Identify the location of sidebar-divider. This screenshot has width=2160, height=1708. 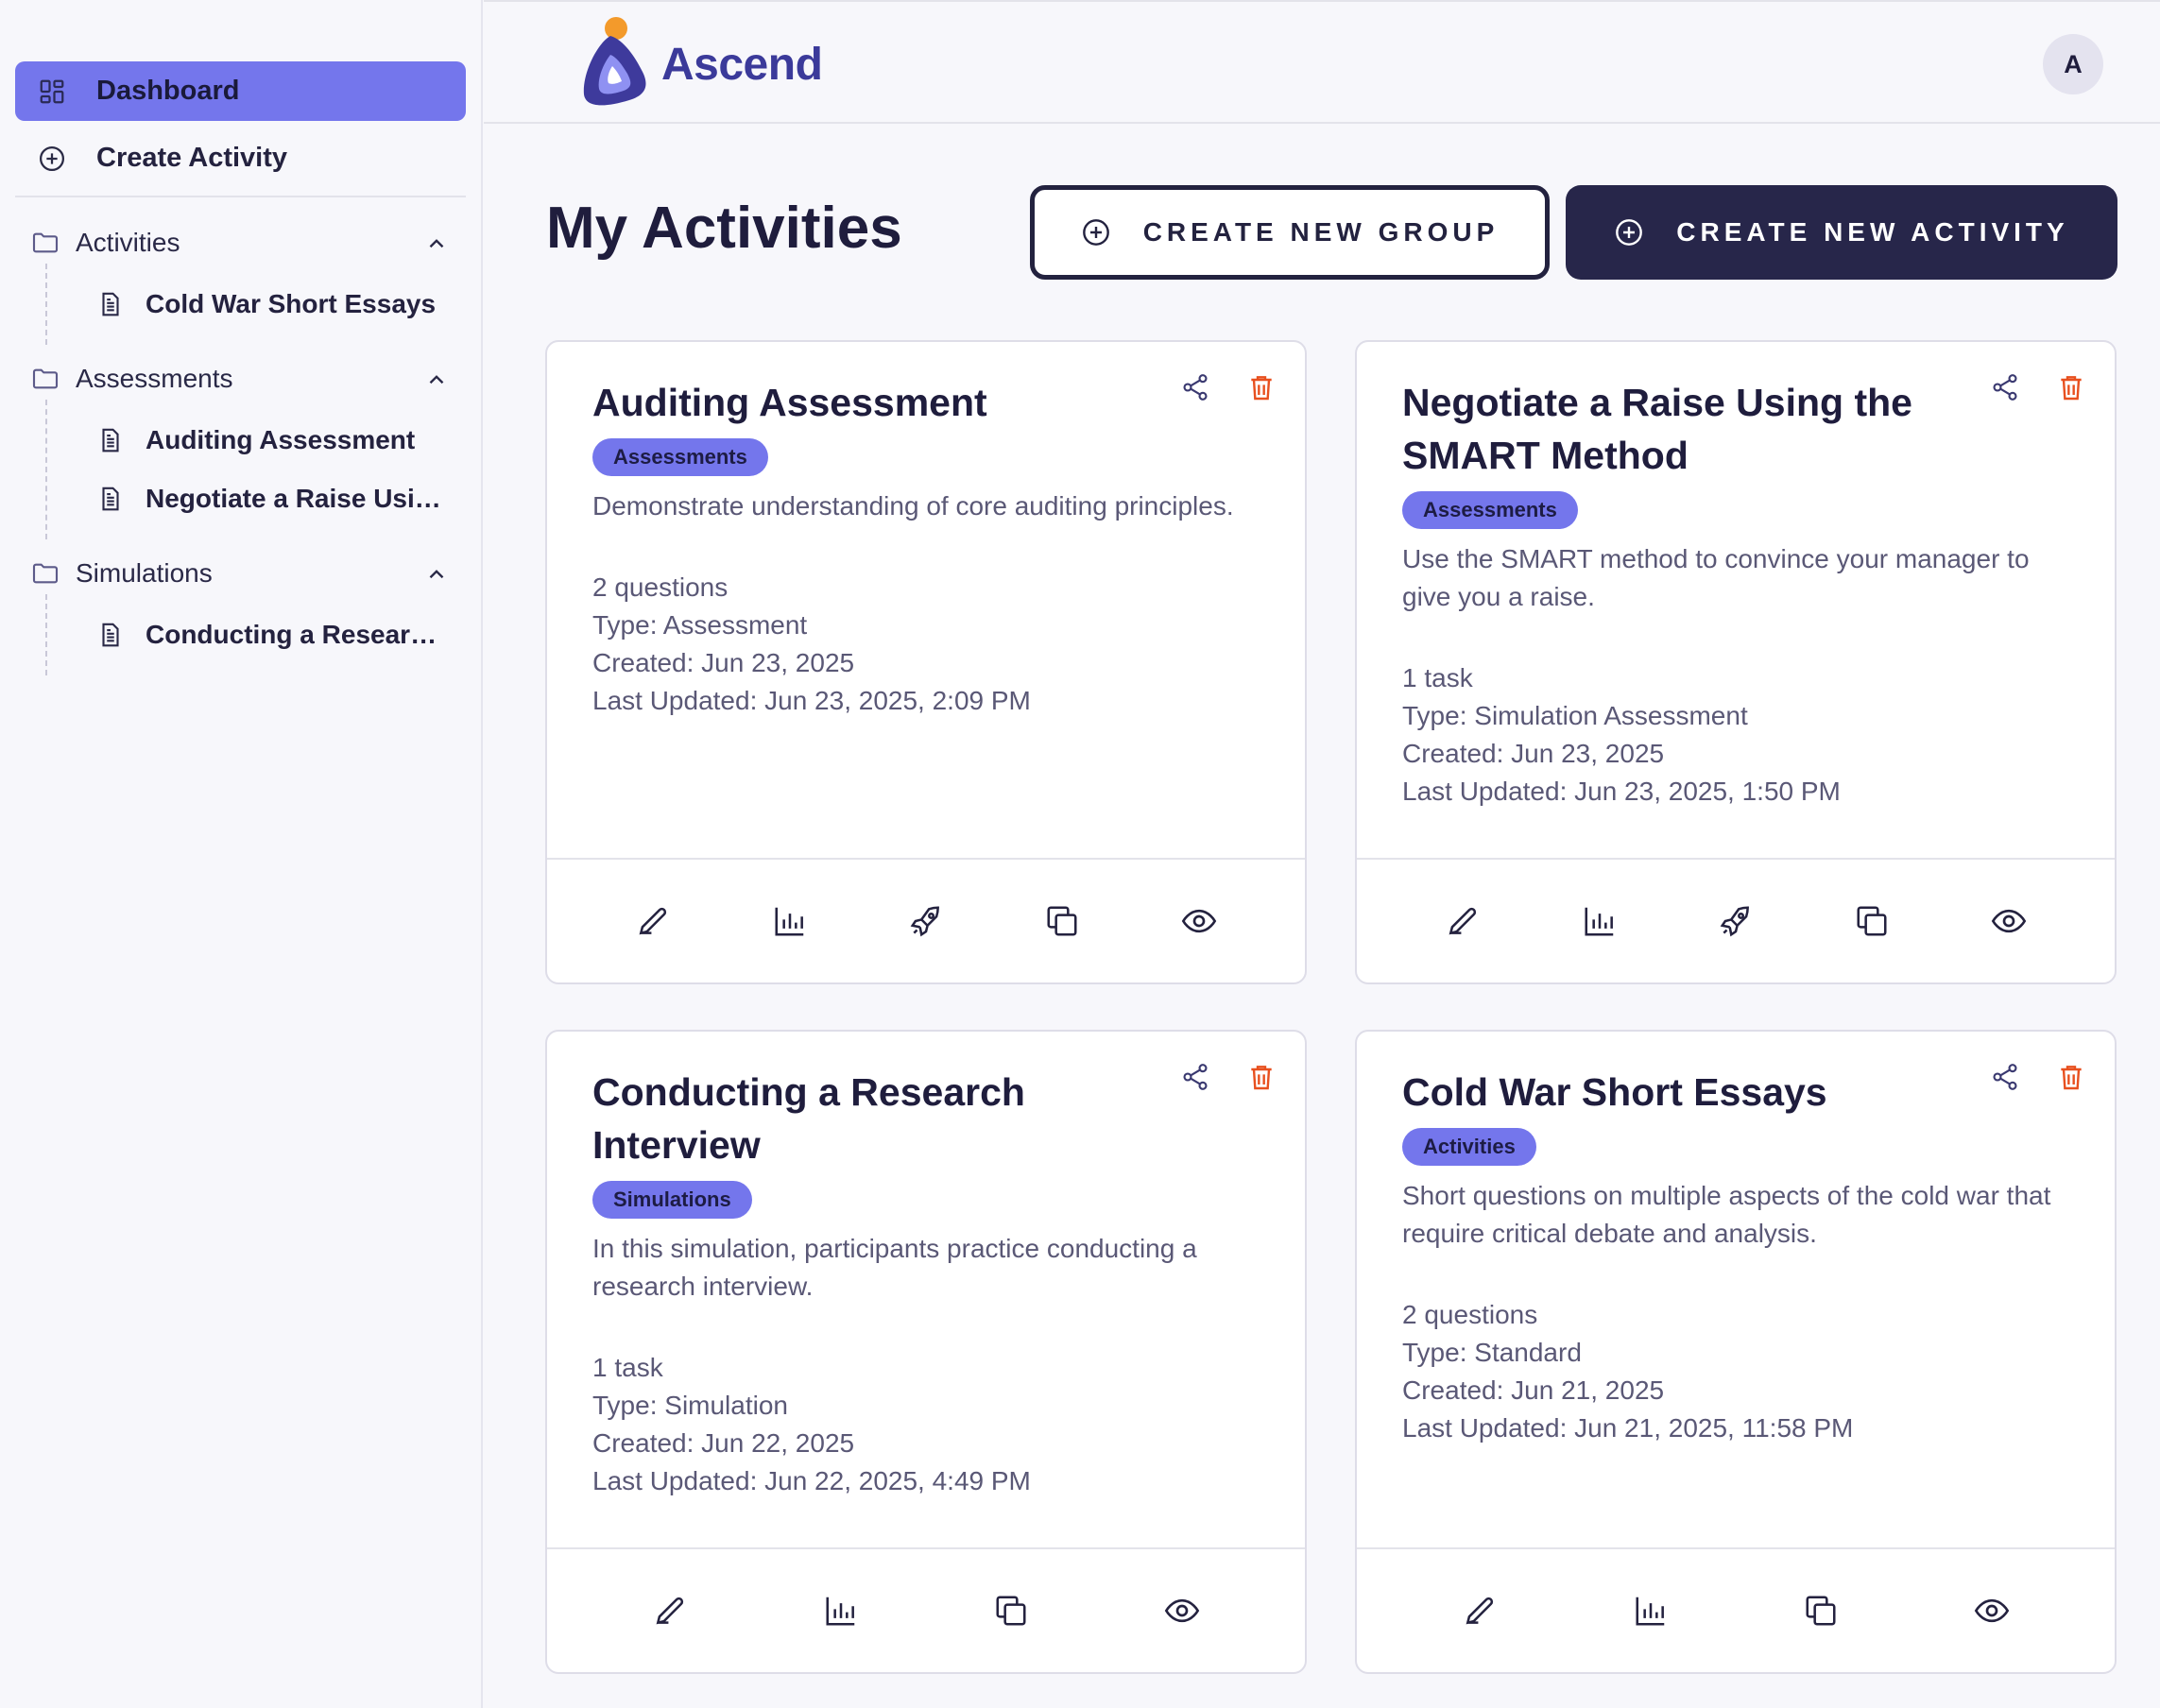
(240, 197).